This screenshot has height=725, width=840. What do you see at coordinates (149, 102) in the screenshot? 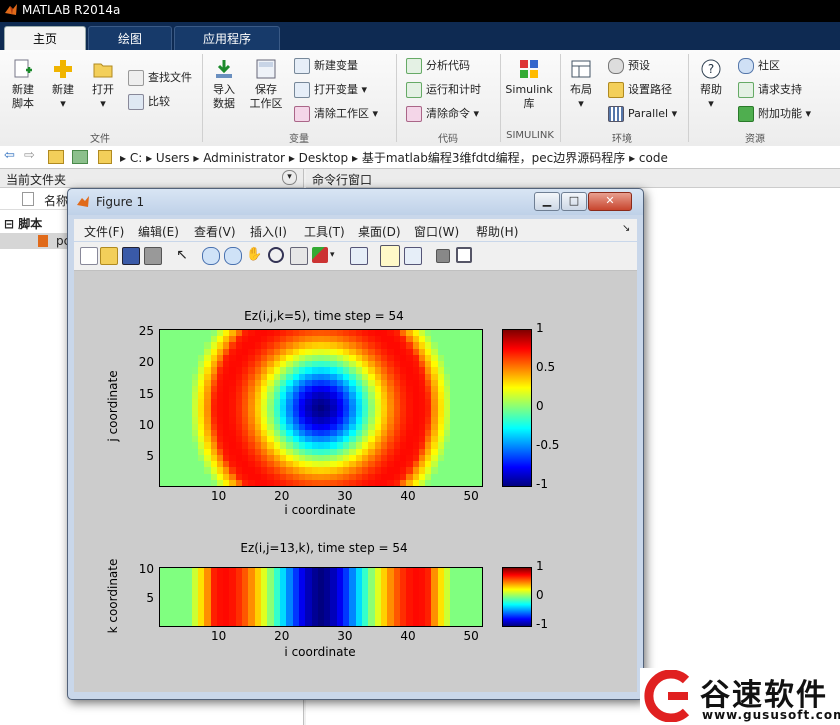
I see `compare-button: 比较` at bounding box center [149, 102].